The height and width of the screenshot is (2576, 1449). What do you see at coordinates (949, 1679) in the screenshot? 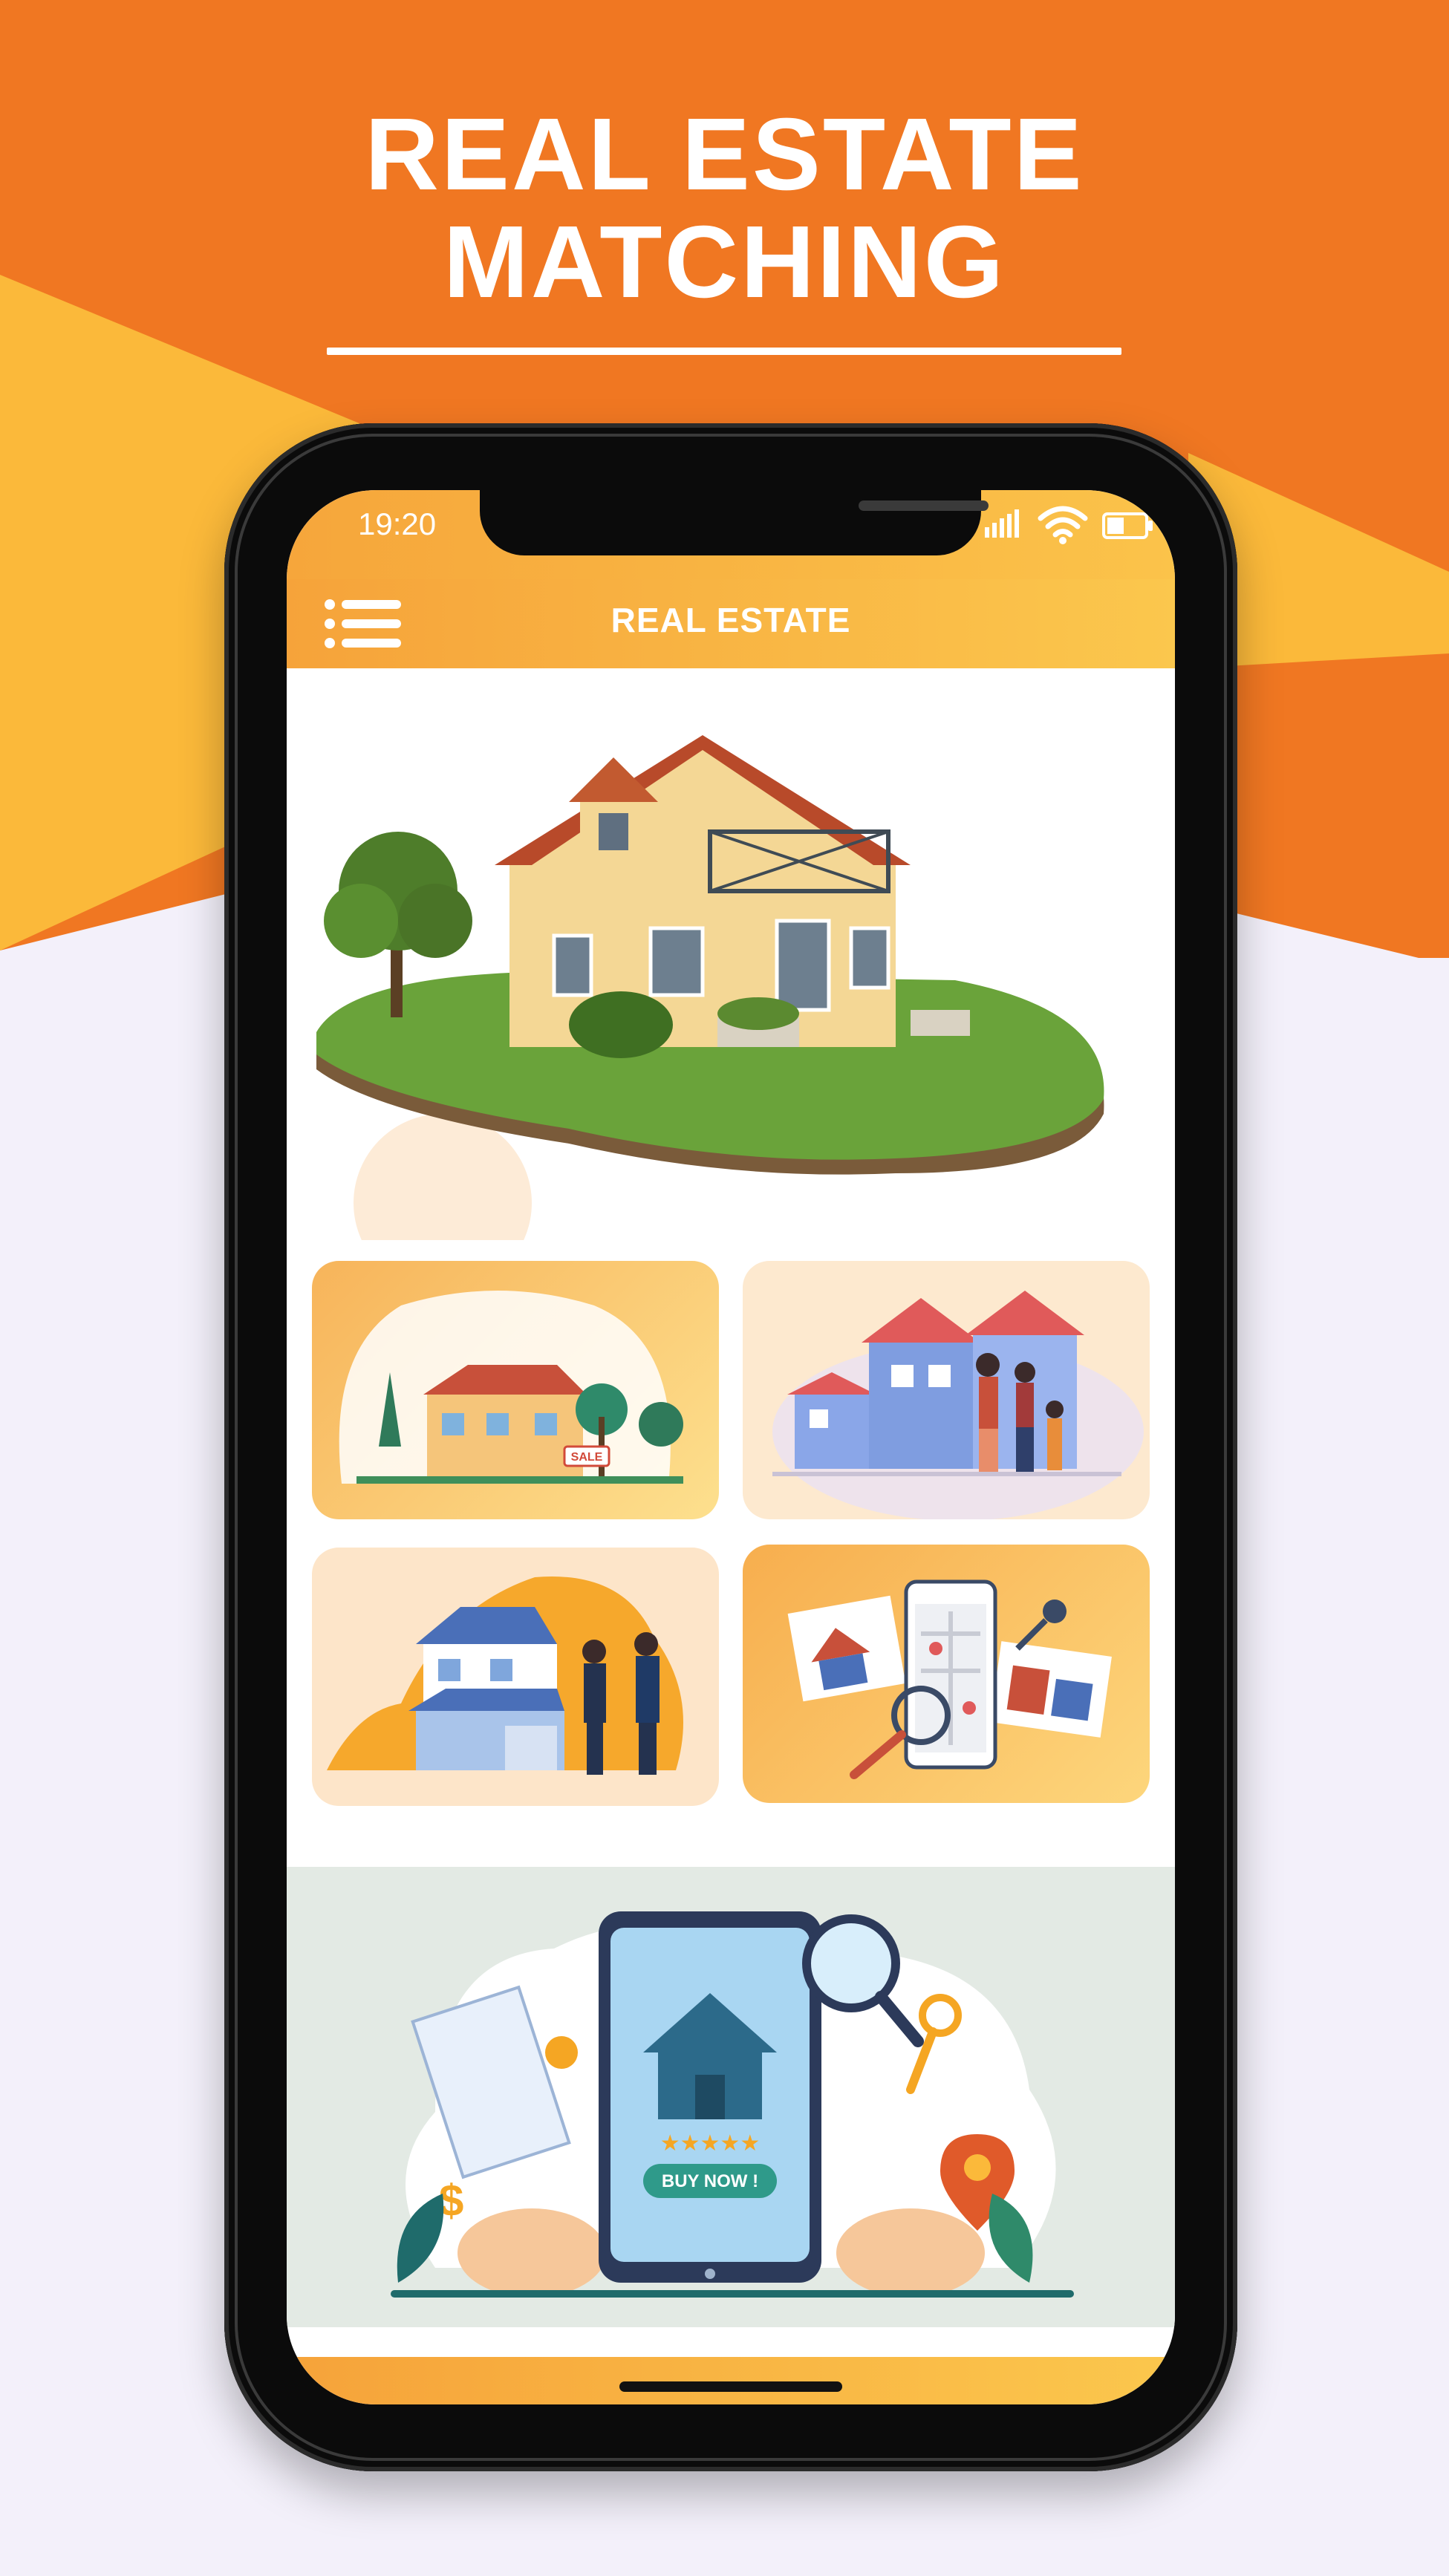
I see `property-search-illustration` at bounding box center [949, 1679].